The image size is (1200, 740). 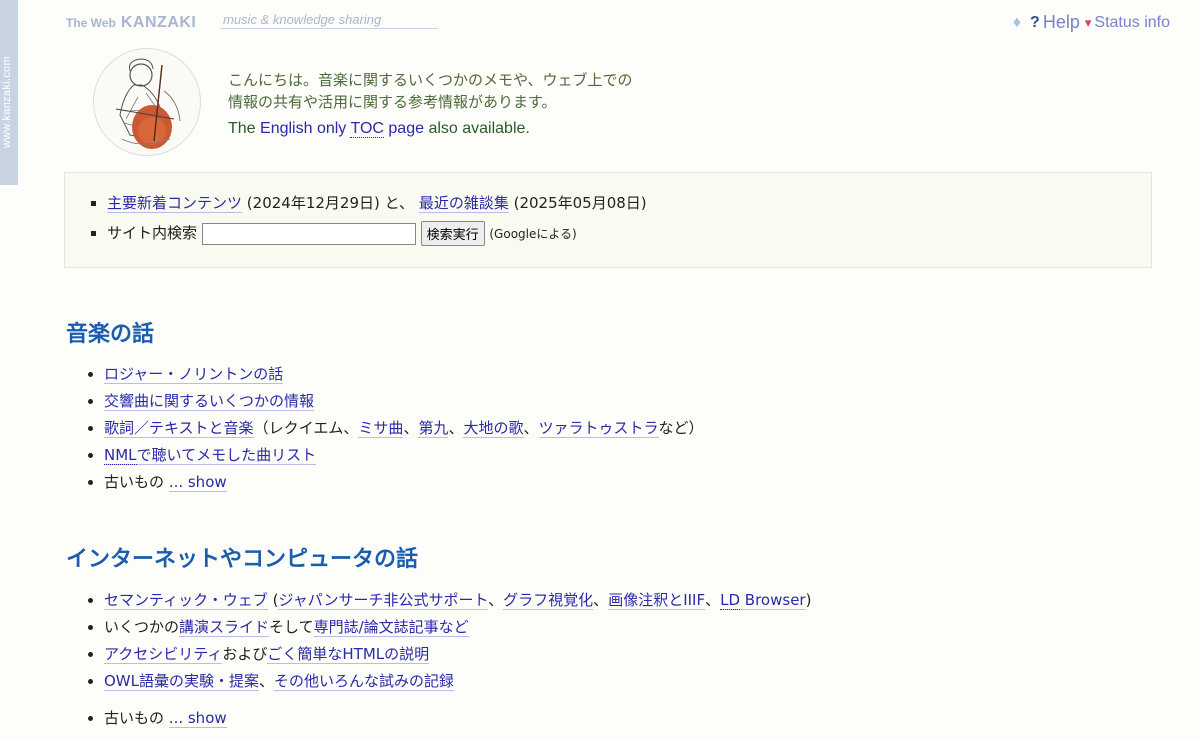 What do you see at coordinates (479, 128) in the screenshot?
I see `en-tail: also available.` at bounding box center [479, 128].